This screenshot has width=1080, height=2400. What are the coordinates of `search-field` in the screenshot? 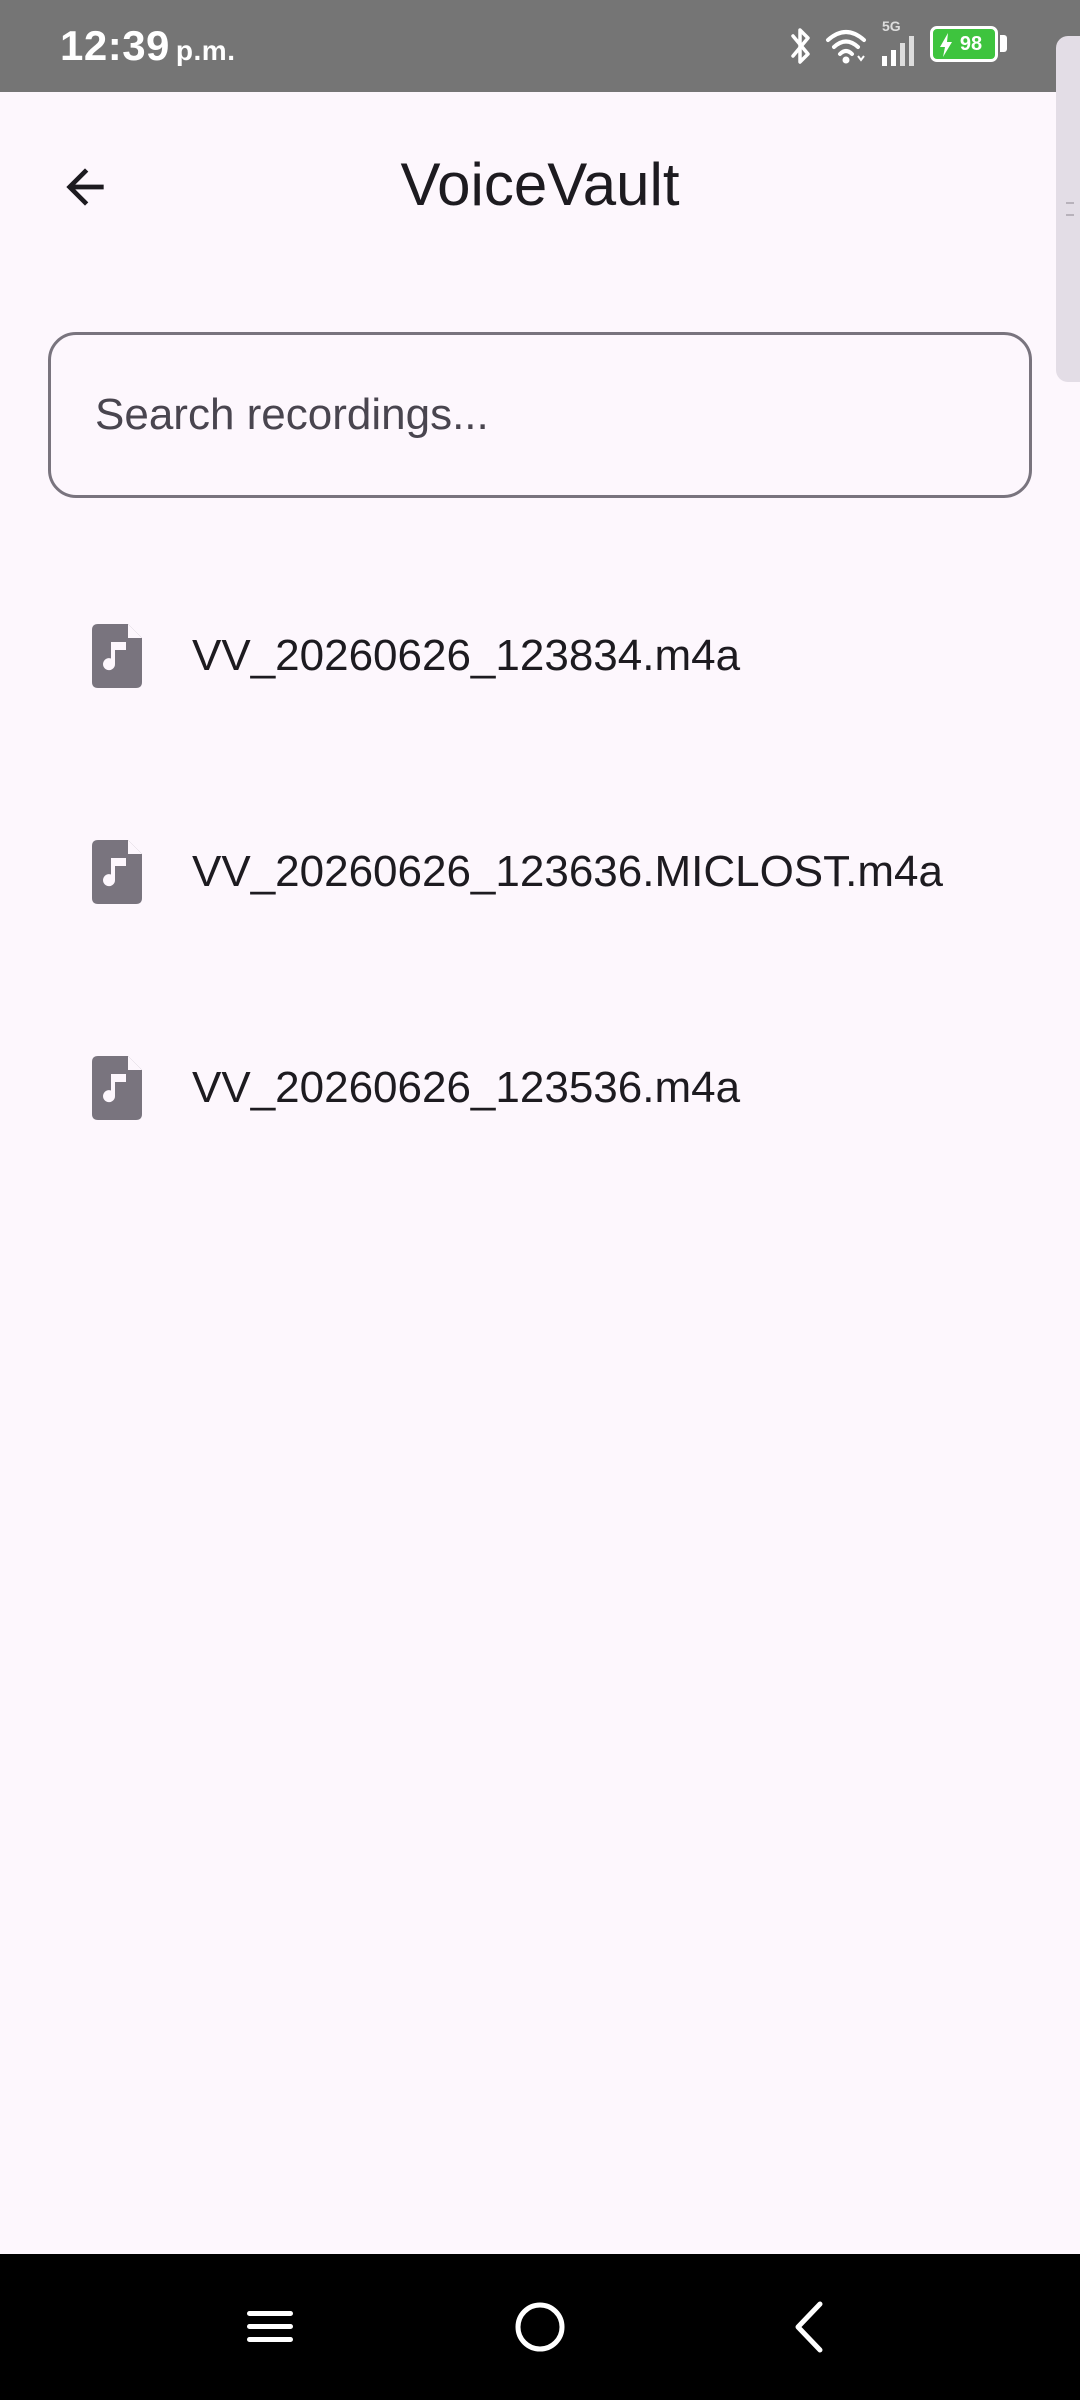 It's located at (540, 415).